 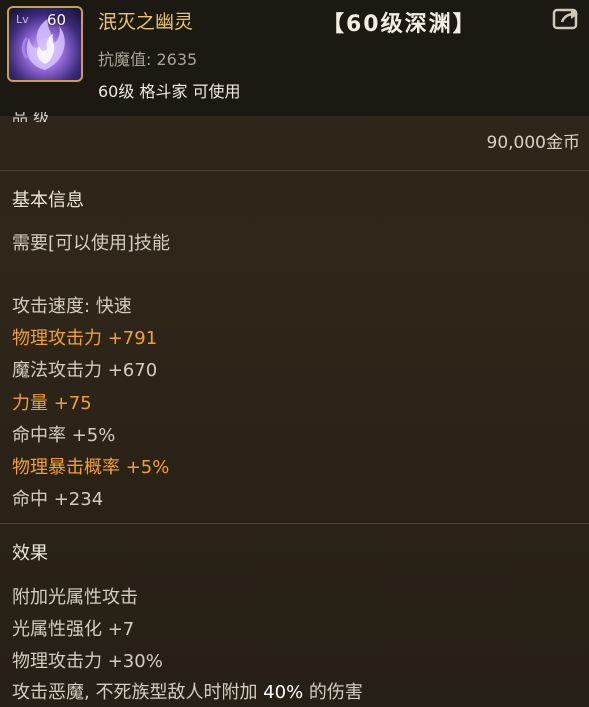 What do you see at coordinates (567, 18) in the screenshot?
I see `share-icon` at bounding box center [567, 18].